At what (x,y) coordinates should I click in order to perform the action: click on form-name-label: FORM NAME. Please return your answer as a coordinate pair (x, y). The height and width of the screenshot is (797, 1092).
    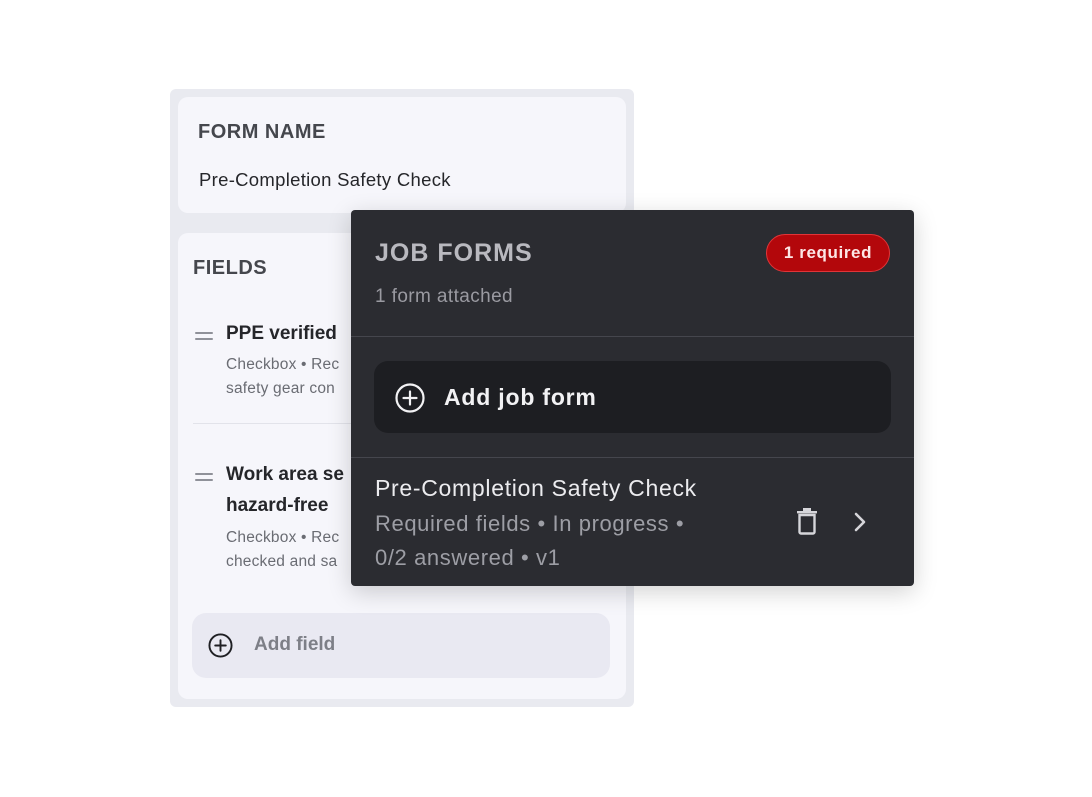
    Looking at the image, I should click on (262, 132).